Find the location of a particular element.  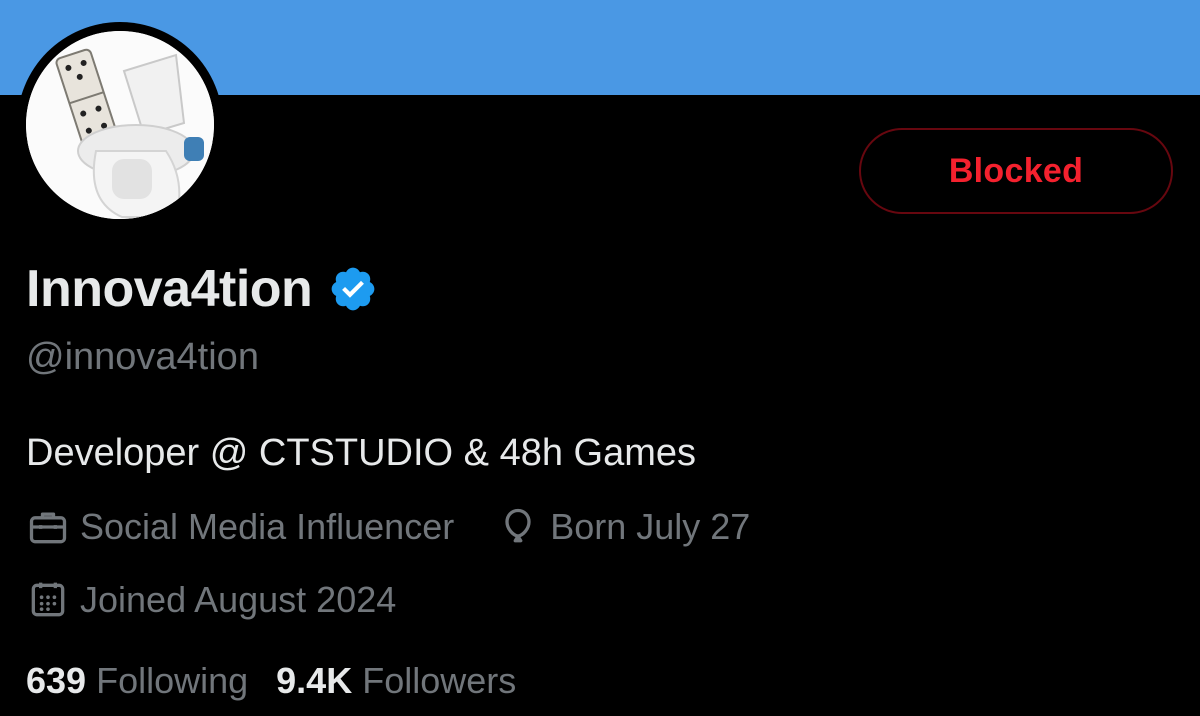

followers-link: 9.4K Followers is located at coordinates (396, 681).